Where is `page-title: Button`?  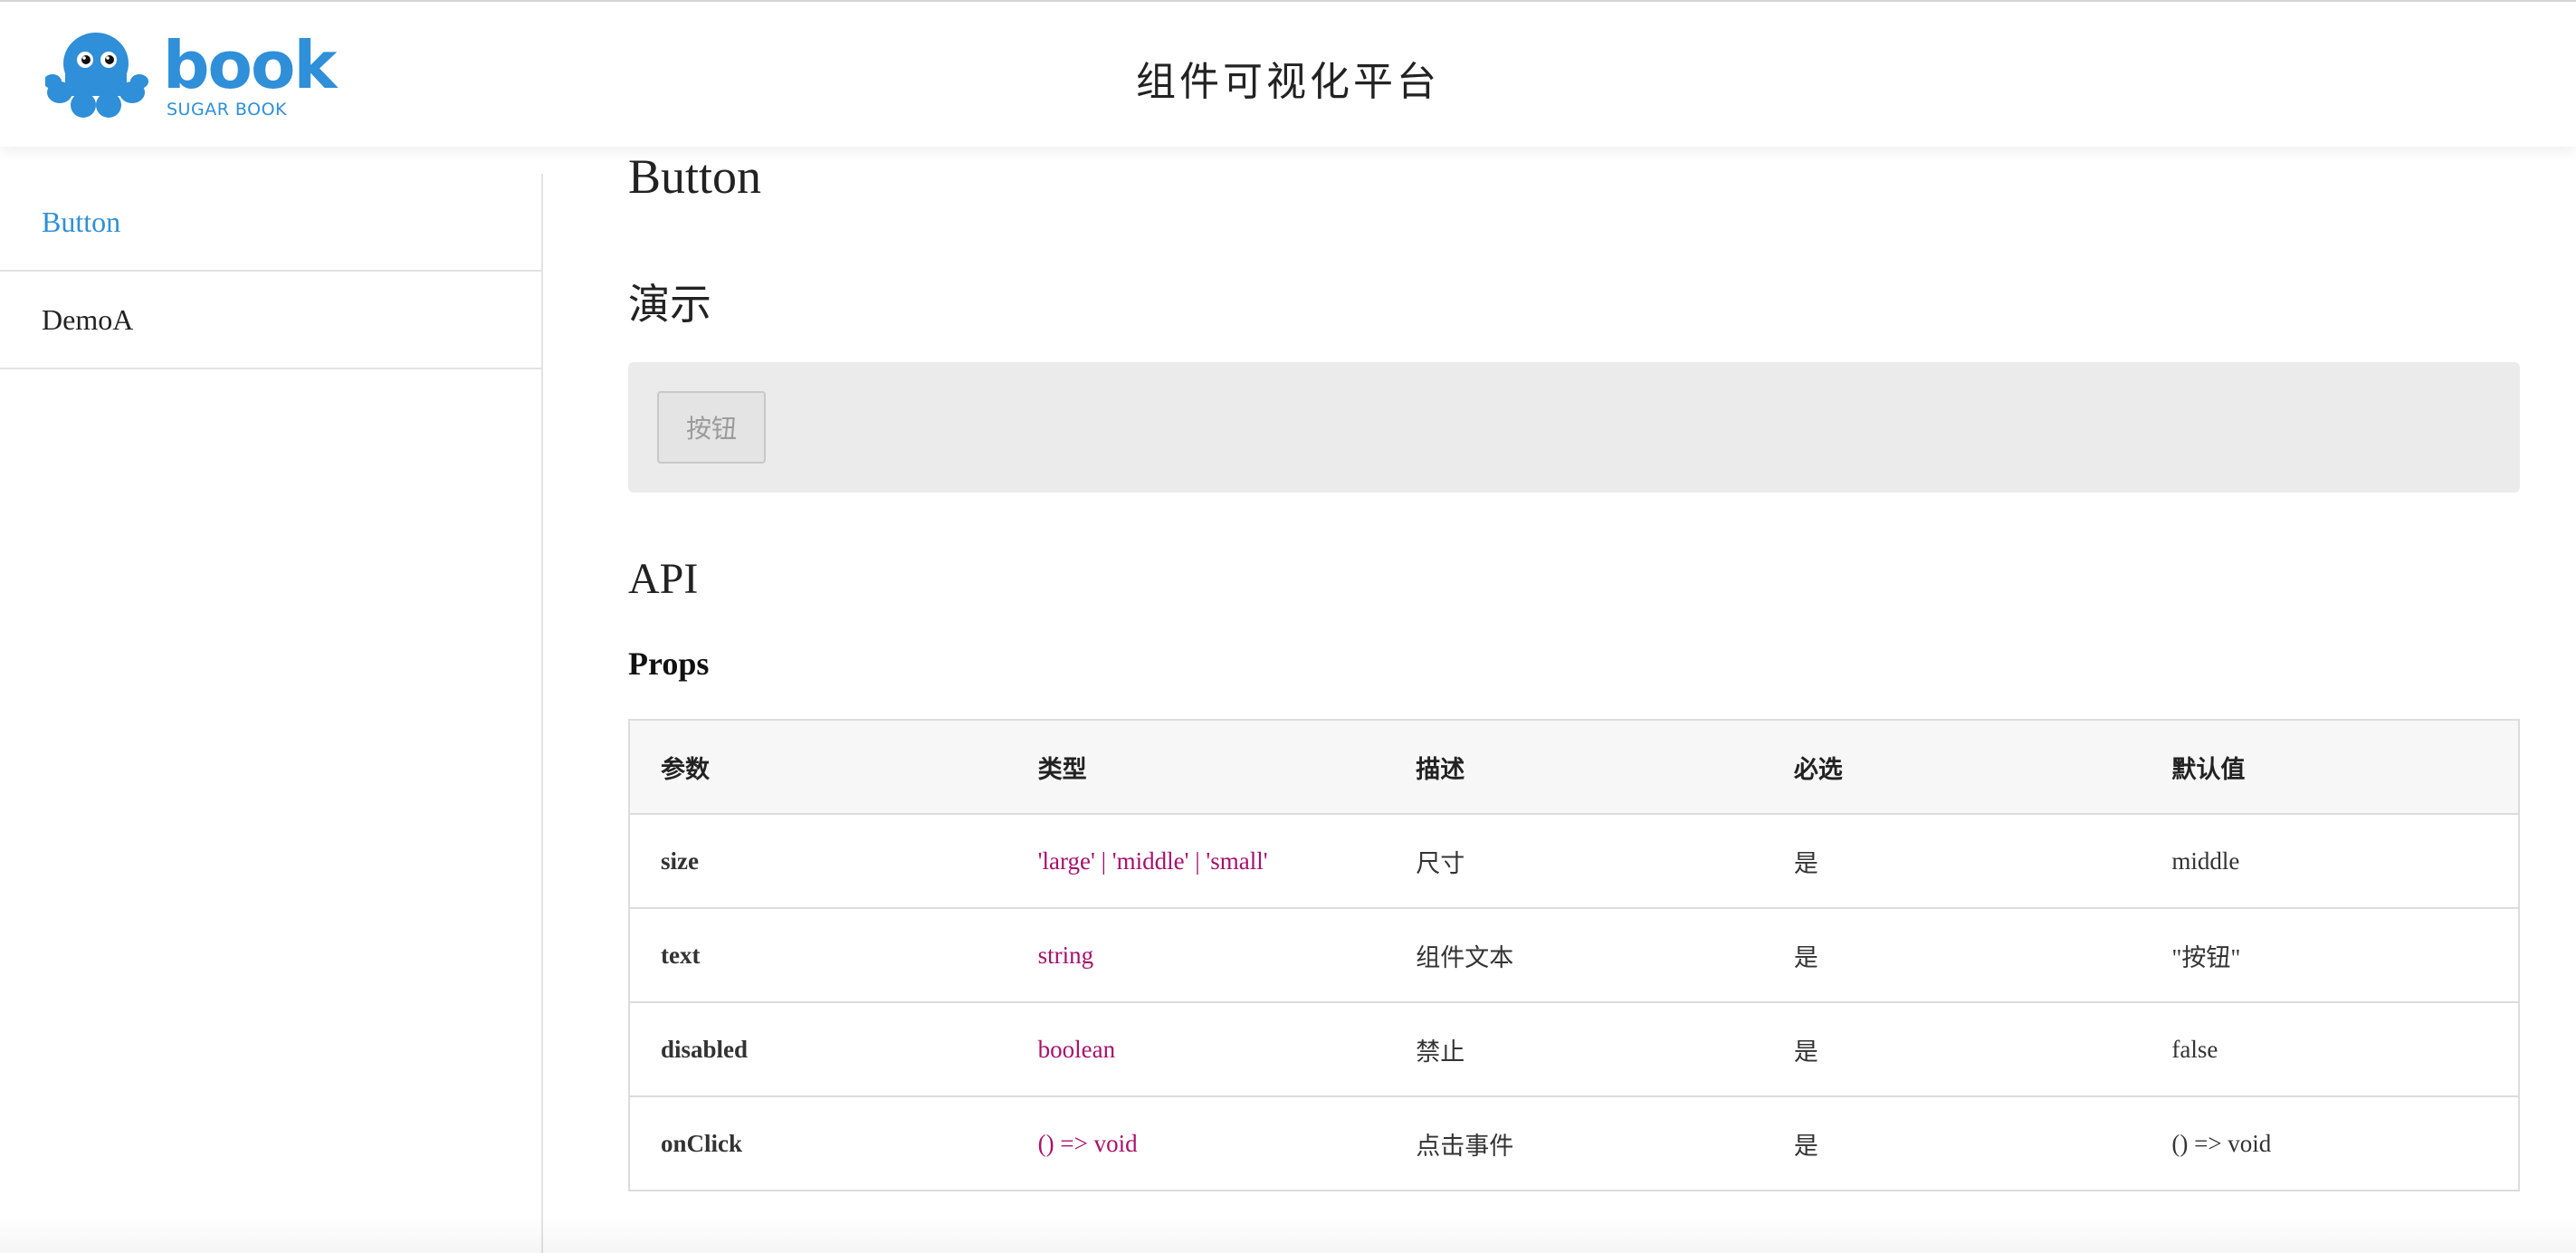 page-title: Button is located at coordinates (695, 177).